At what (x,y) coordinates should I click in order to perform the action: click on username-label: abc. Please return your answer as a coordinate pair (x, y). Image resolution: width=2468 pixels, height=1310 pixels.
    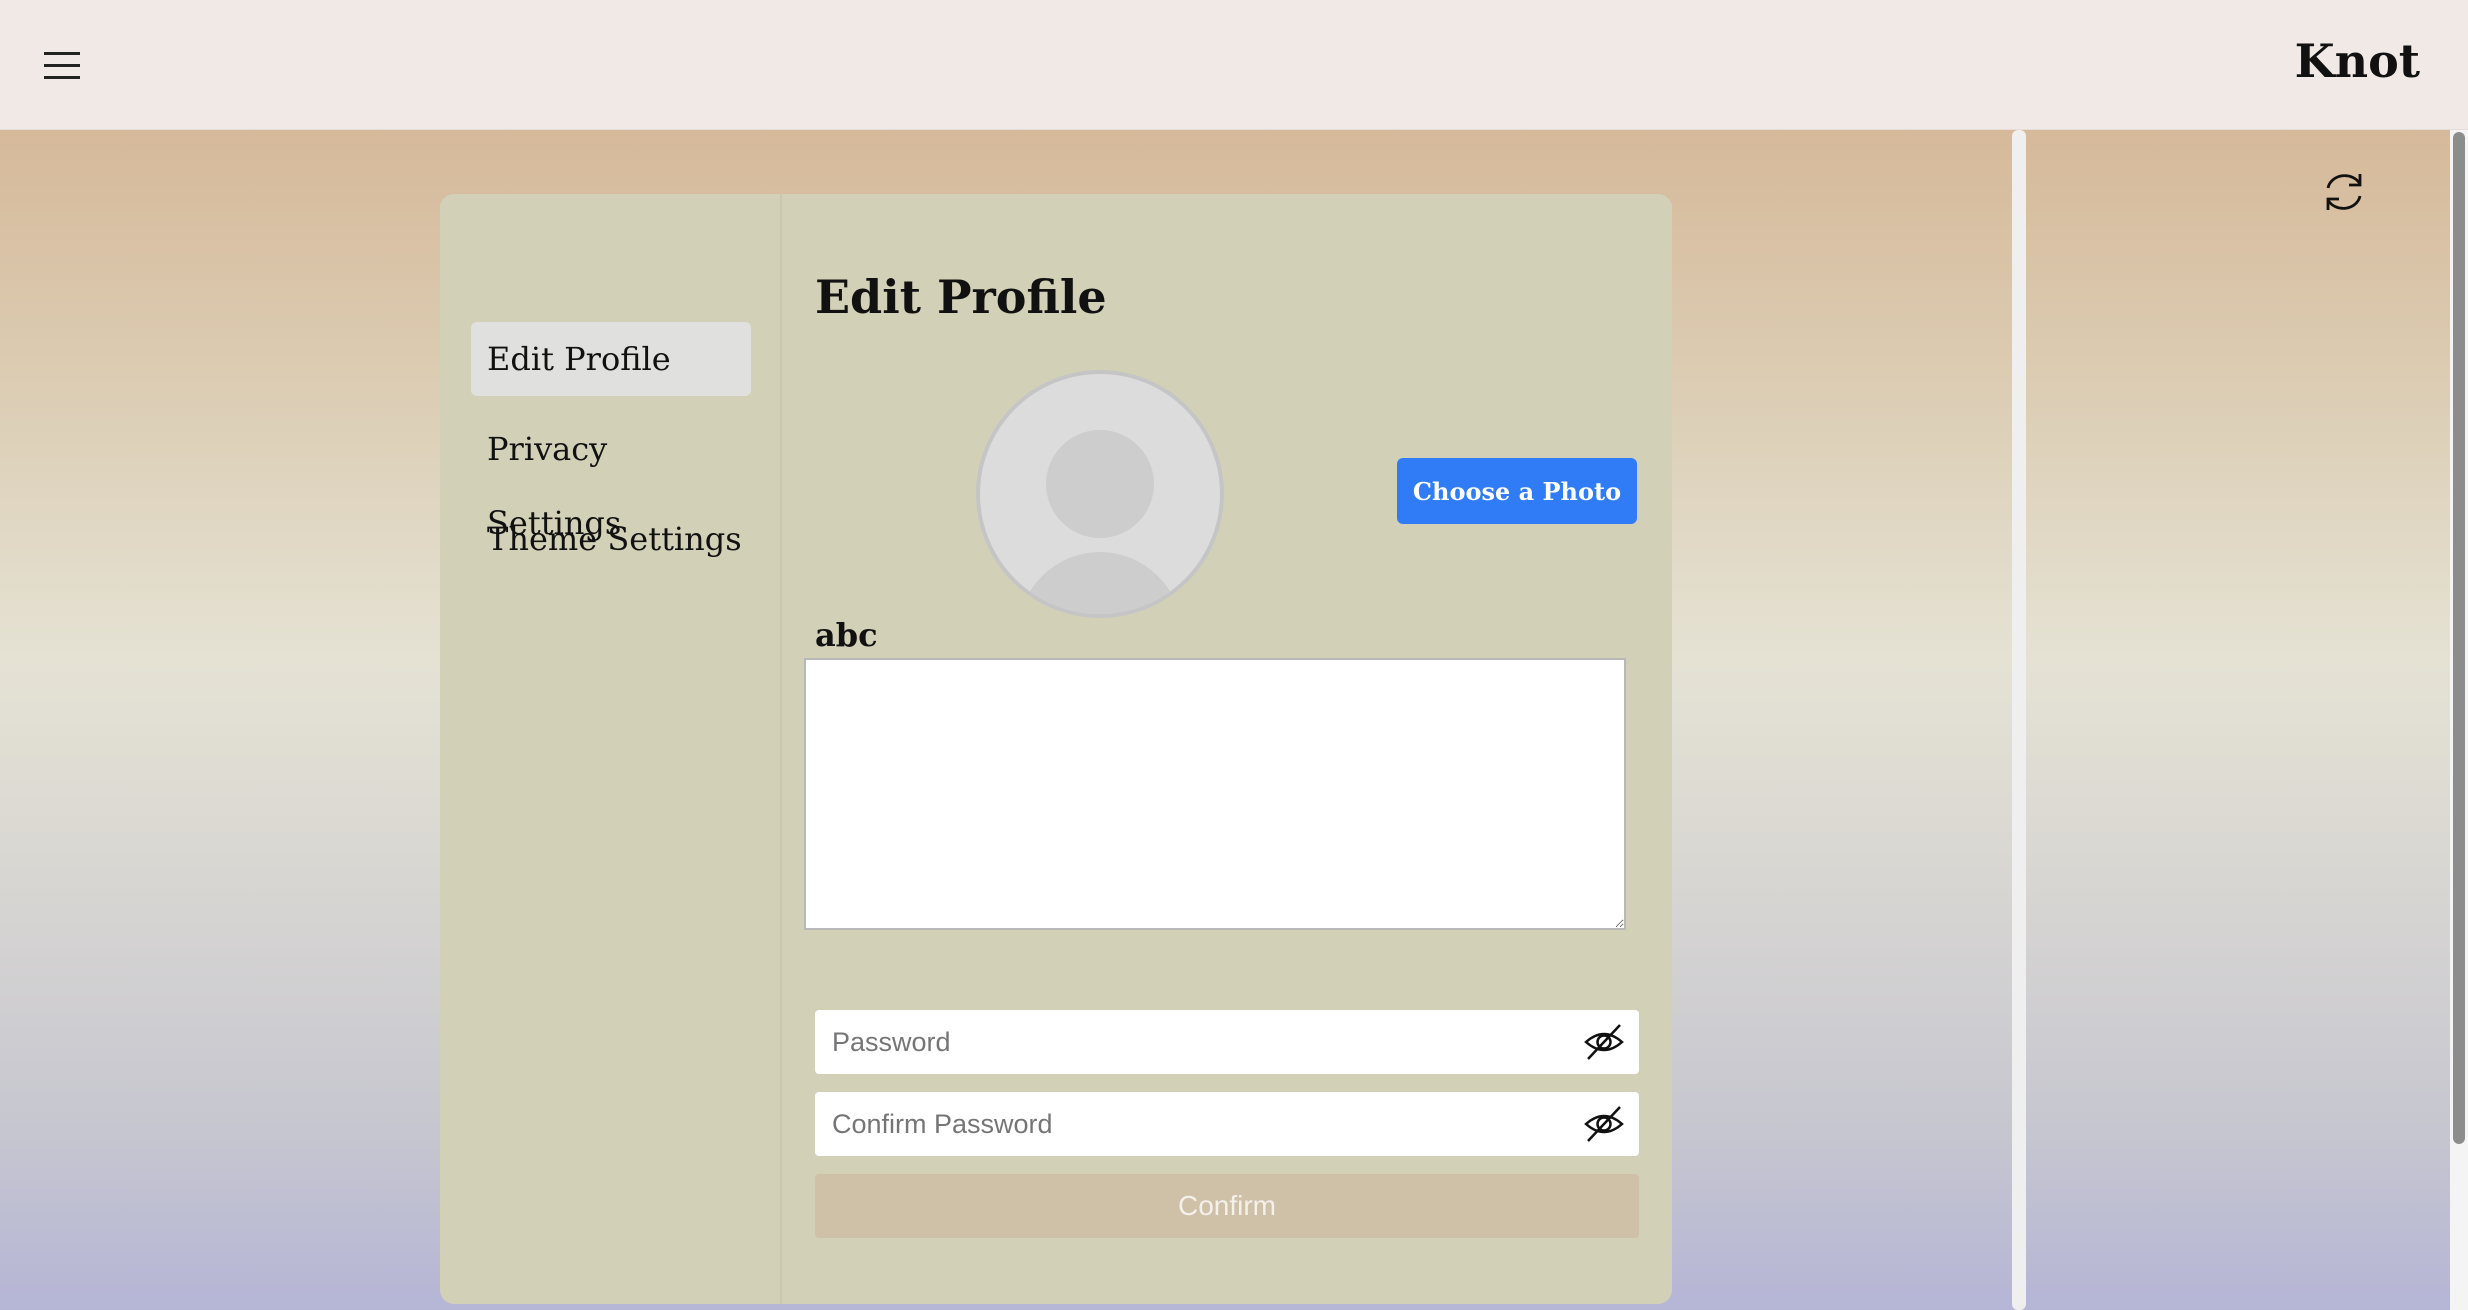
    Looking at the image, I should click on (846, 635).